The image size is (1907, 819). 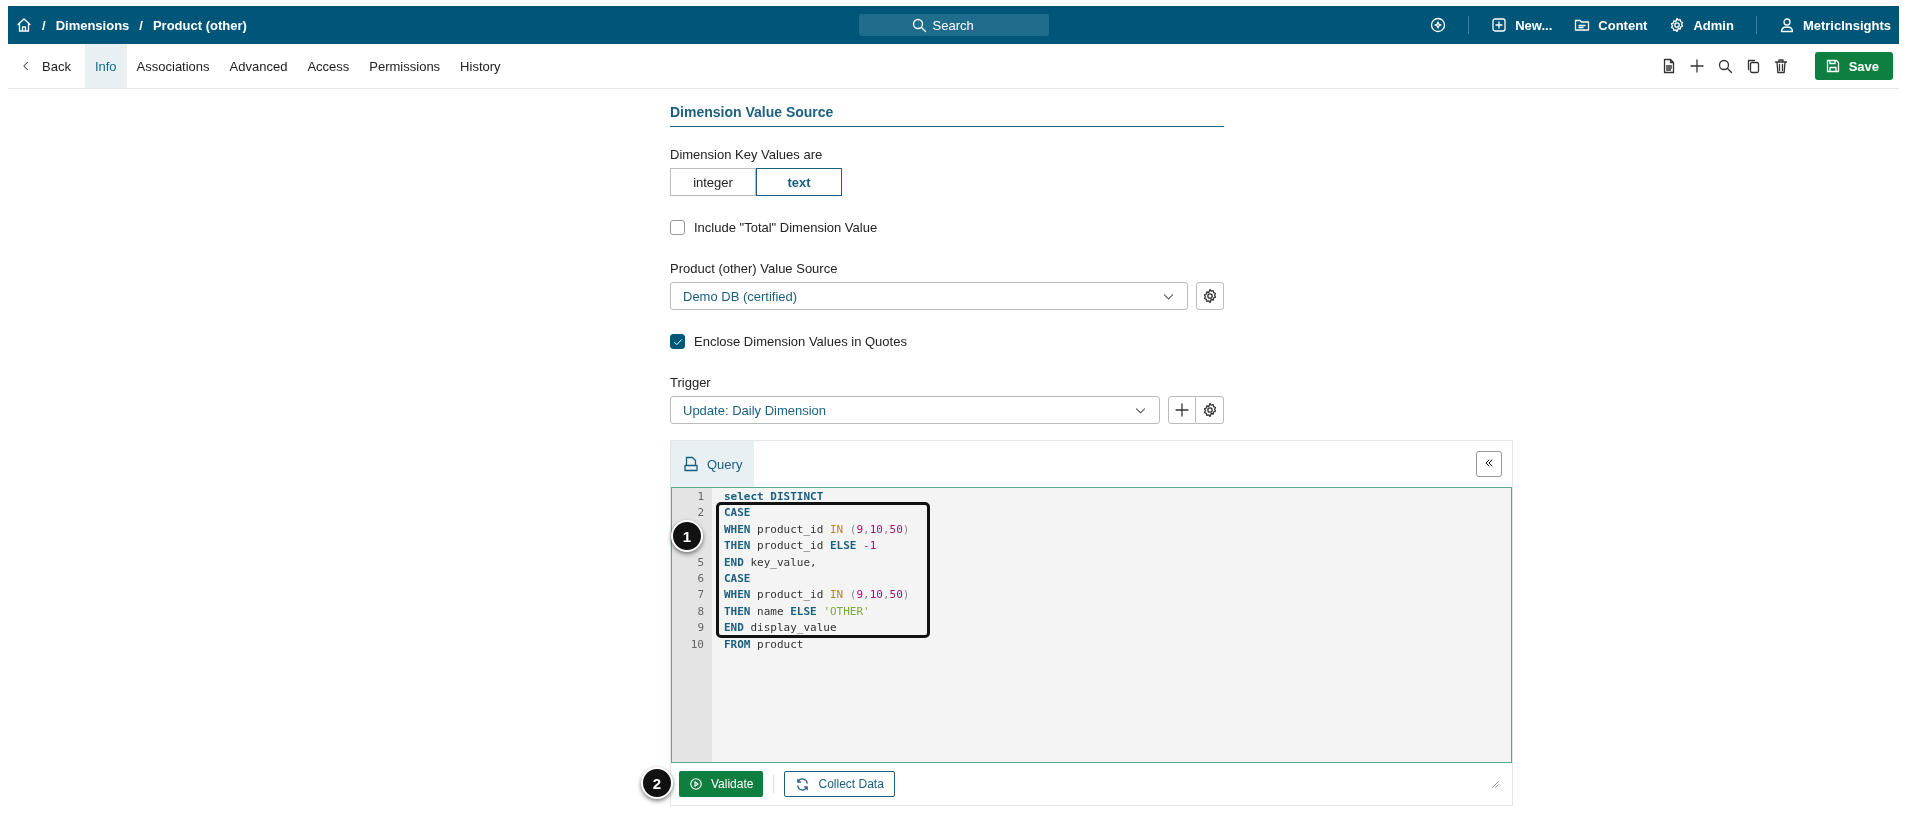 I want to click on tab: History, so click(x=480, y=66).